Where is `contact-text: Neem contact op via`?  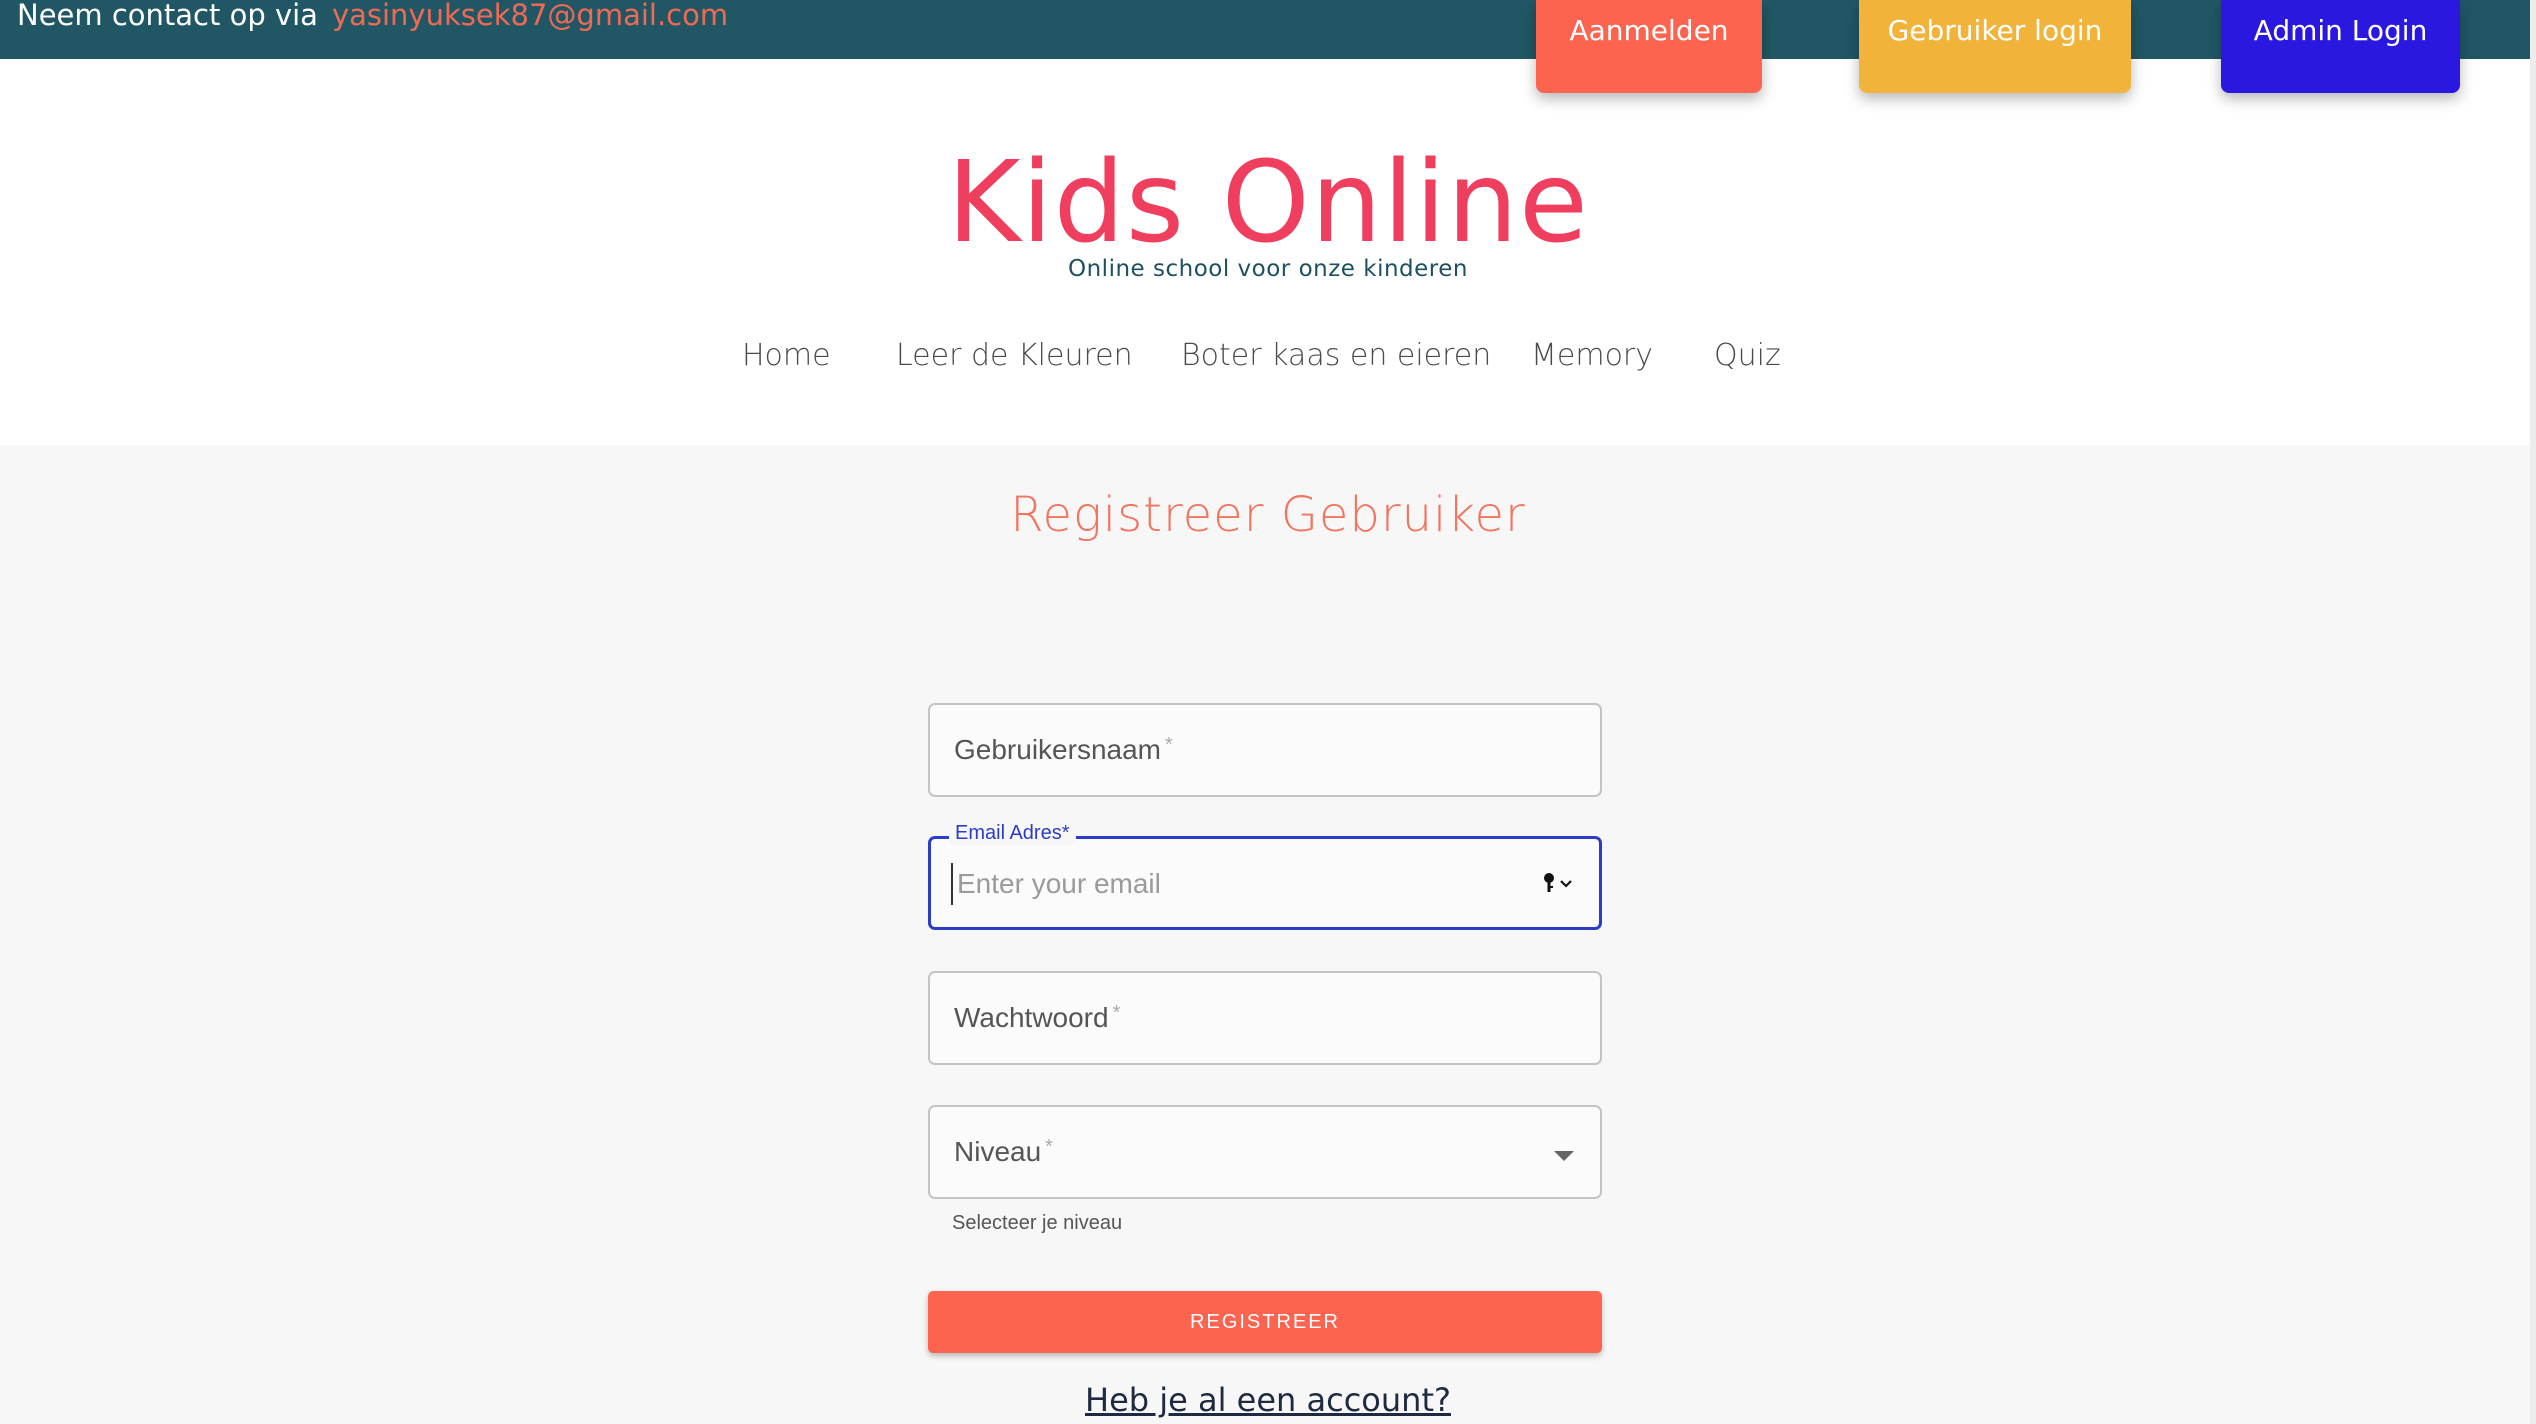
contact-text: Neem contact op via is located at coordinates (167, 16).